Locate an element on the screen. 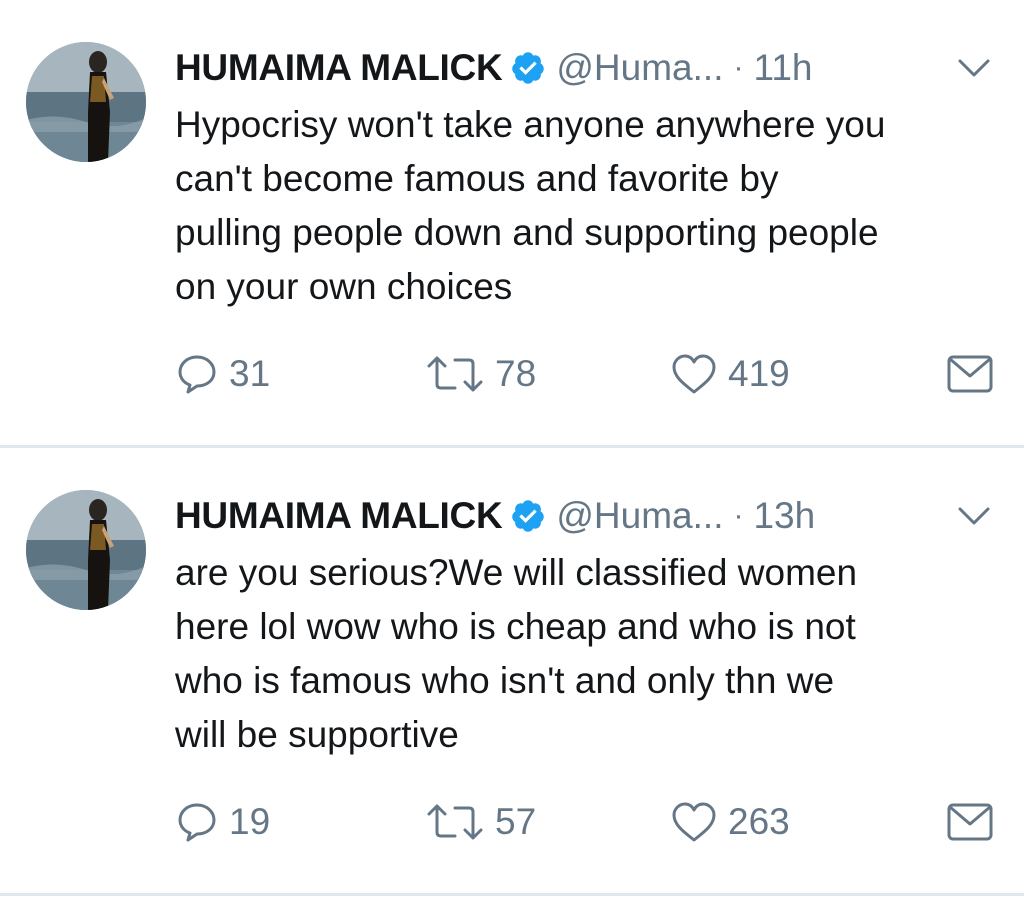 This screenshot has height=900, width=1024. tweet-header: HUMAIMA MALICK @Huma... · 13h is located at coordinates (584, 516).